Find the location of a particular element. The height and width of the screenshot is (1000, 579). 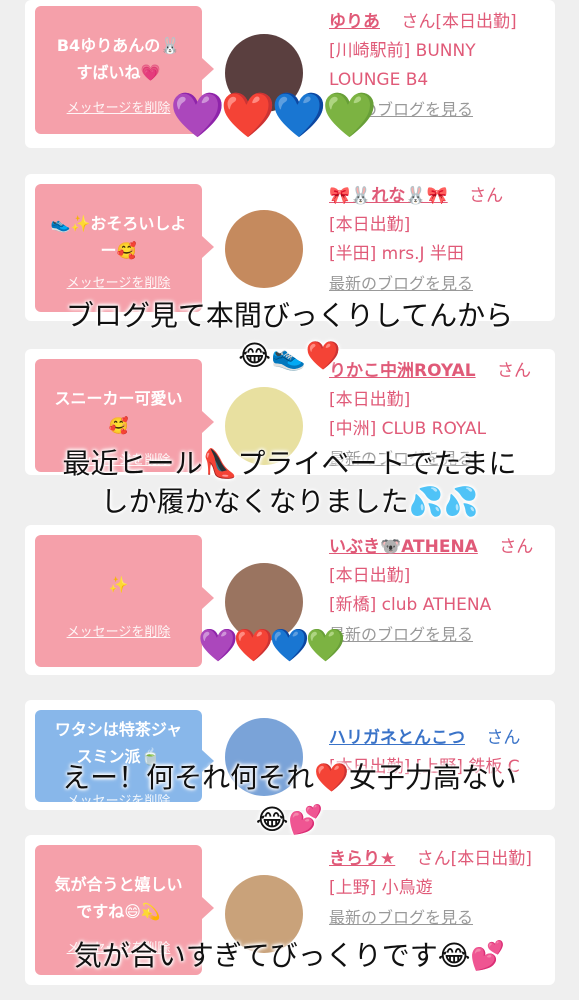

location-text: [半田] mrs.J 半田 is located at coordinates (396, 254).